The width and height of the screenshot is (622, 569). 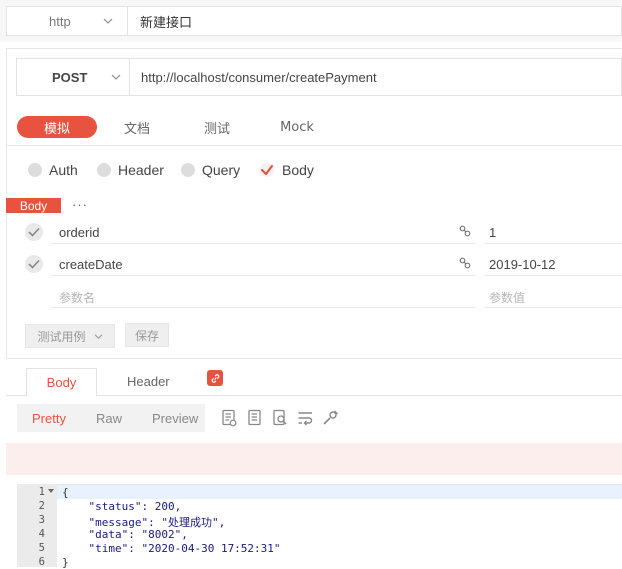 I want to click on radio-body: Body, so click(x=286, y=170).